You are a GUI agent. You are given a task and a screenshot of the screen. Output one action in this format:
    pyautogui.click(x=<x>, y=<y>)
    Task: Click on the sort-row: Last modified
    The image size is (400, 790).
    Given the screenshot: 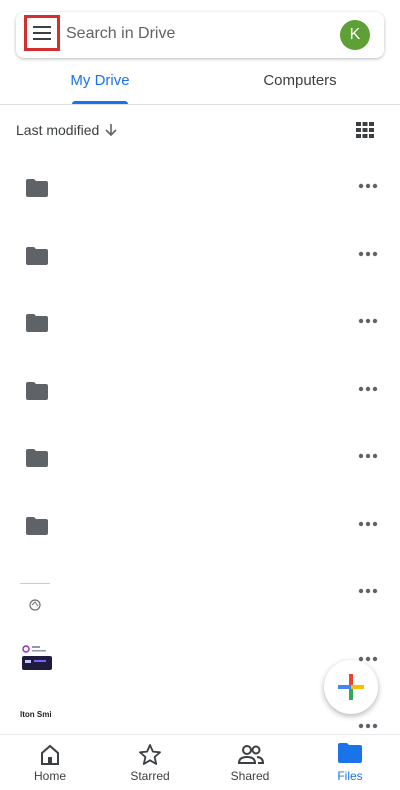 What is the action you would take?
    pyautogui.click(x=200, y=130)
    